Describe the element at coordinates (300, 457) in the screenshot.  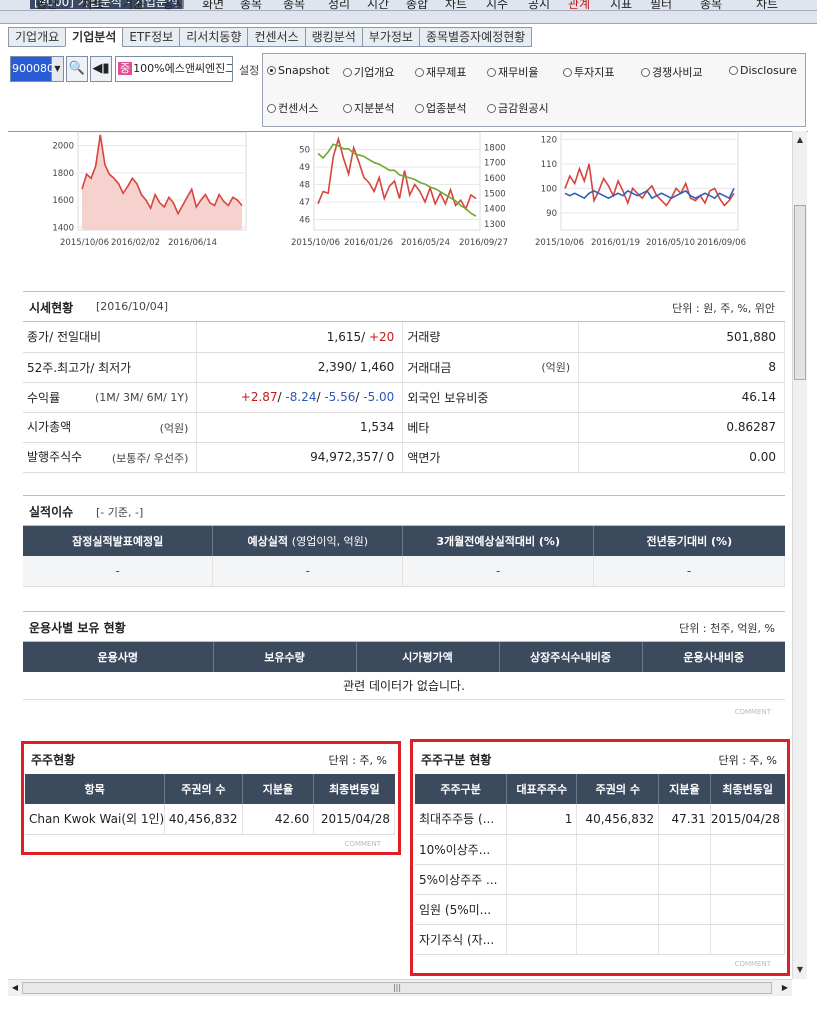
I see `row-value: 94,972,357/ 0` at that location.